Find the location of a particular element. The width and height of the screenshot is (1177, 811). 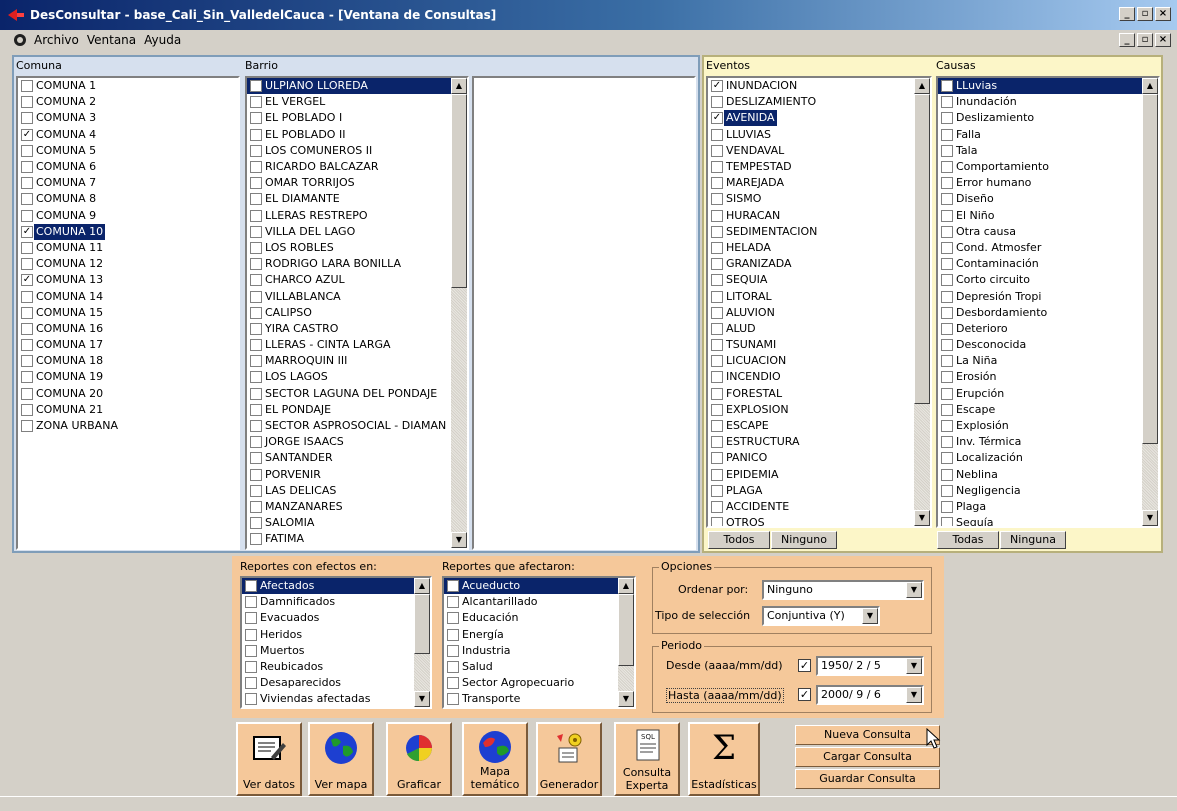

list-item: COMUNA 11 is located at coordinates (128, 248).